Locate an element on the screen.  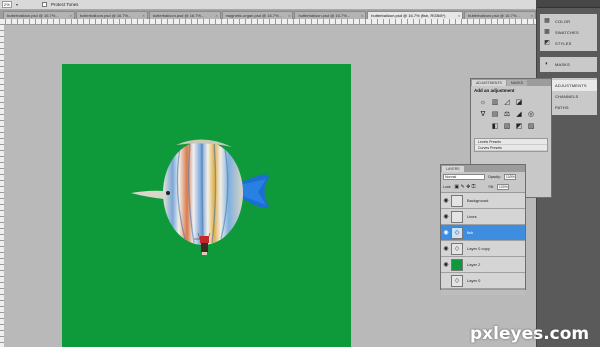
dock-item-label: STYLES is located at coordinates (563, 43).